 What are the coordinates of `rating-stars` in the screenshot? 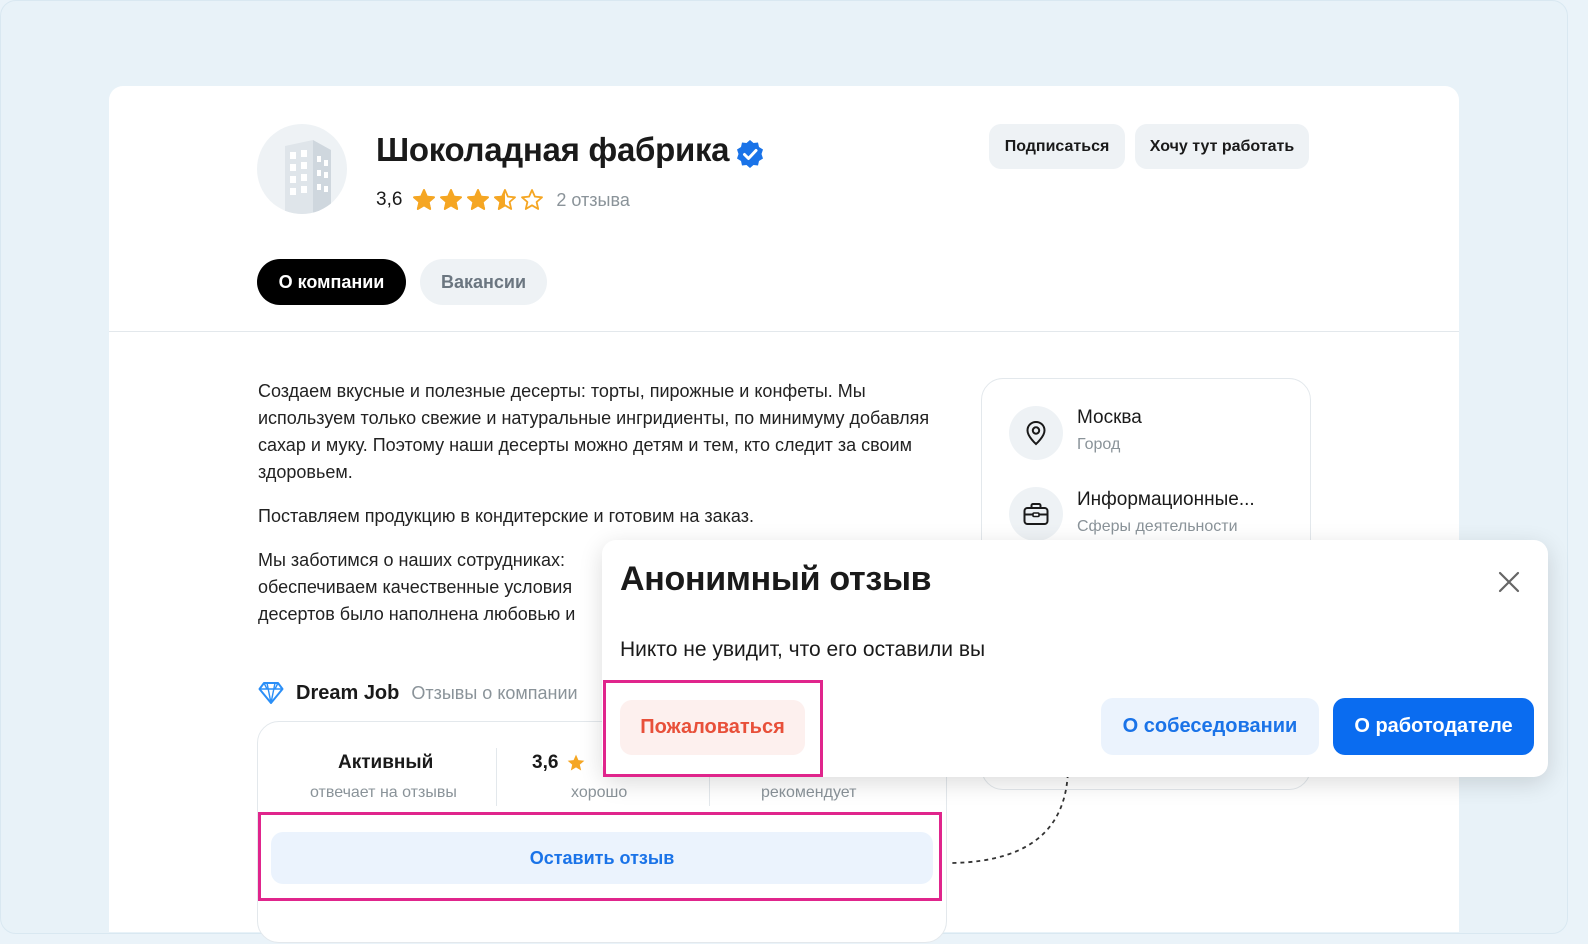 It's located at (478, 200).